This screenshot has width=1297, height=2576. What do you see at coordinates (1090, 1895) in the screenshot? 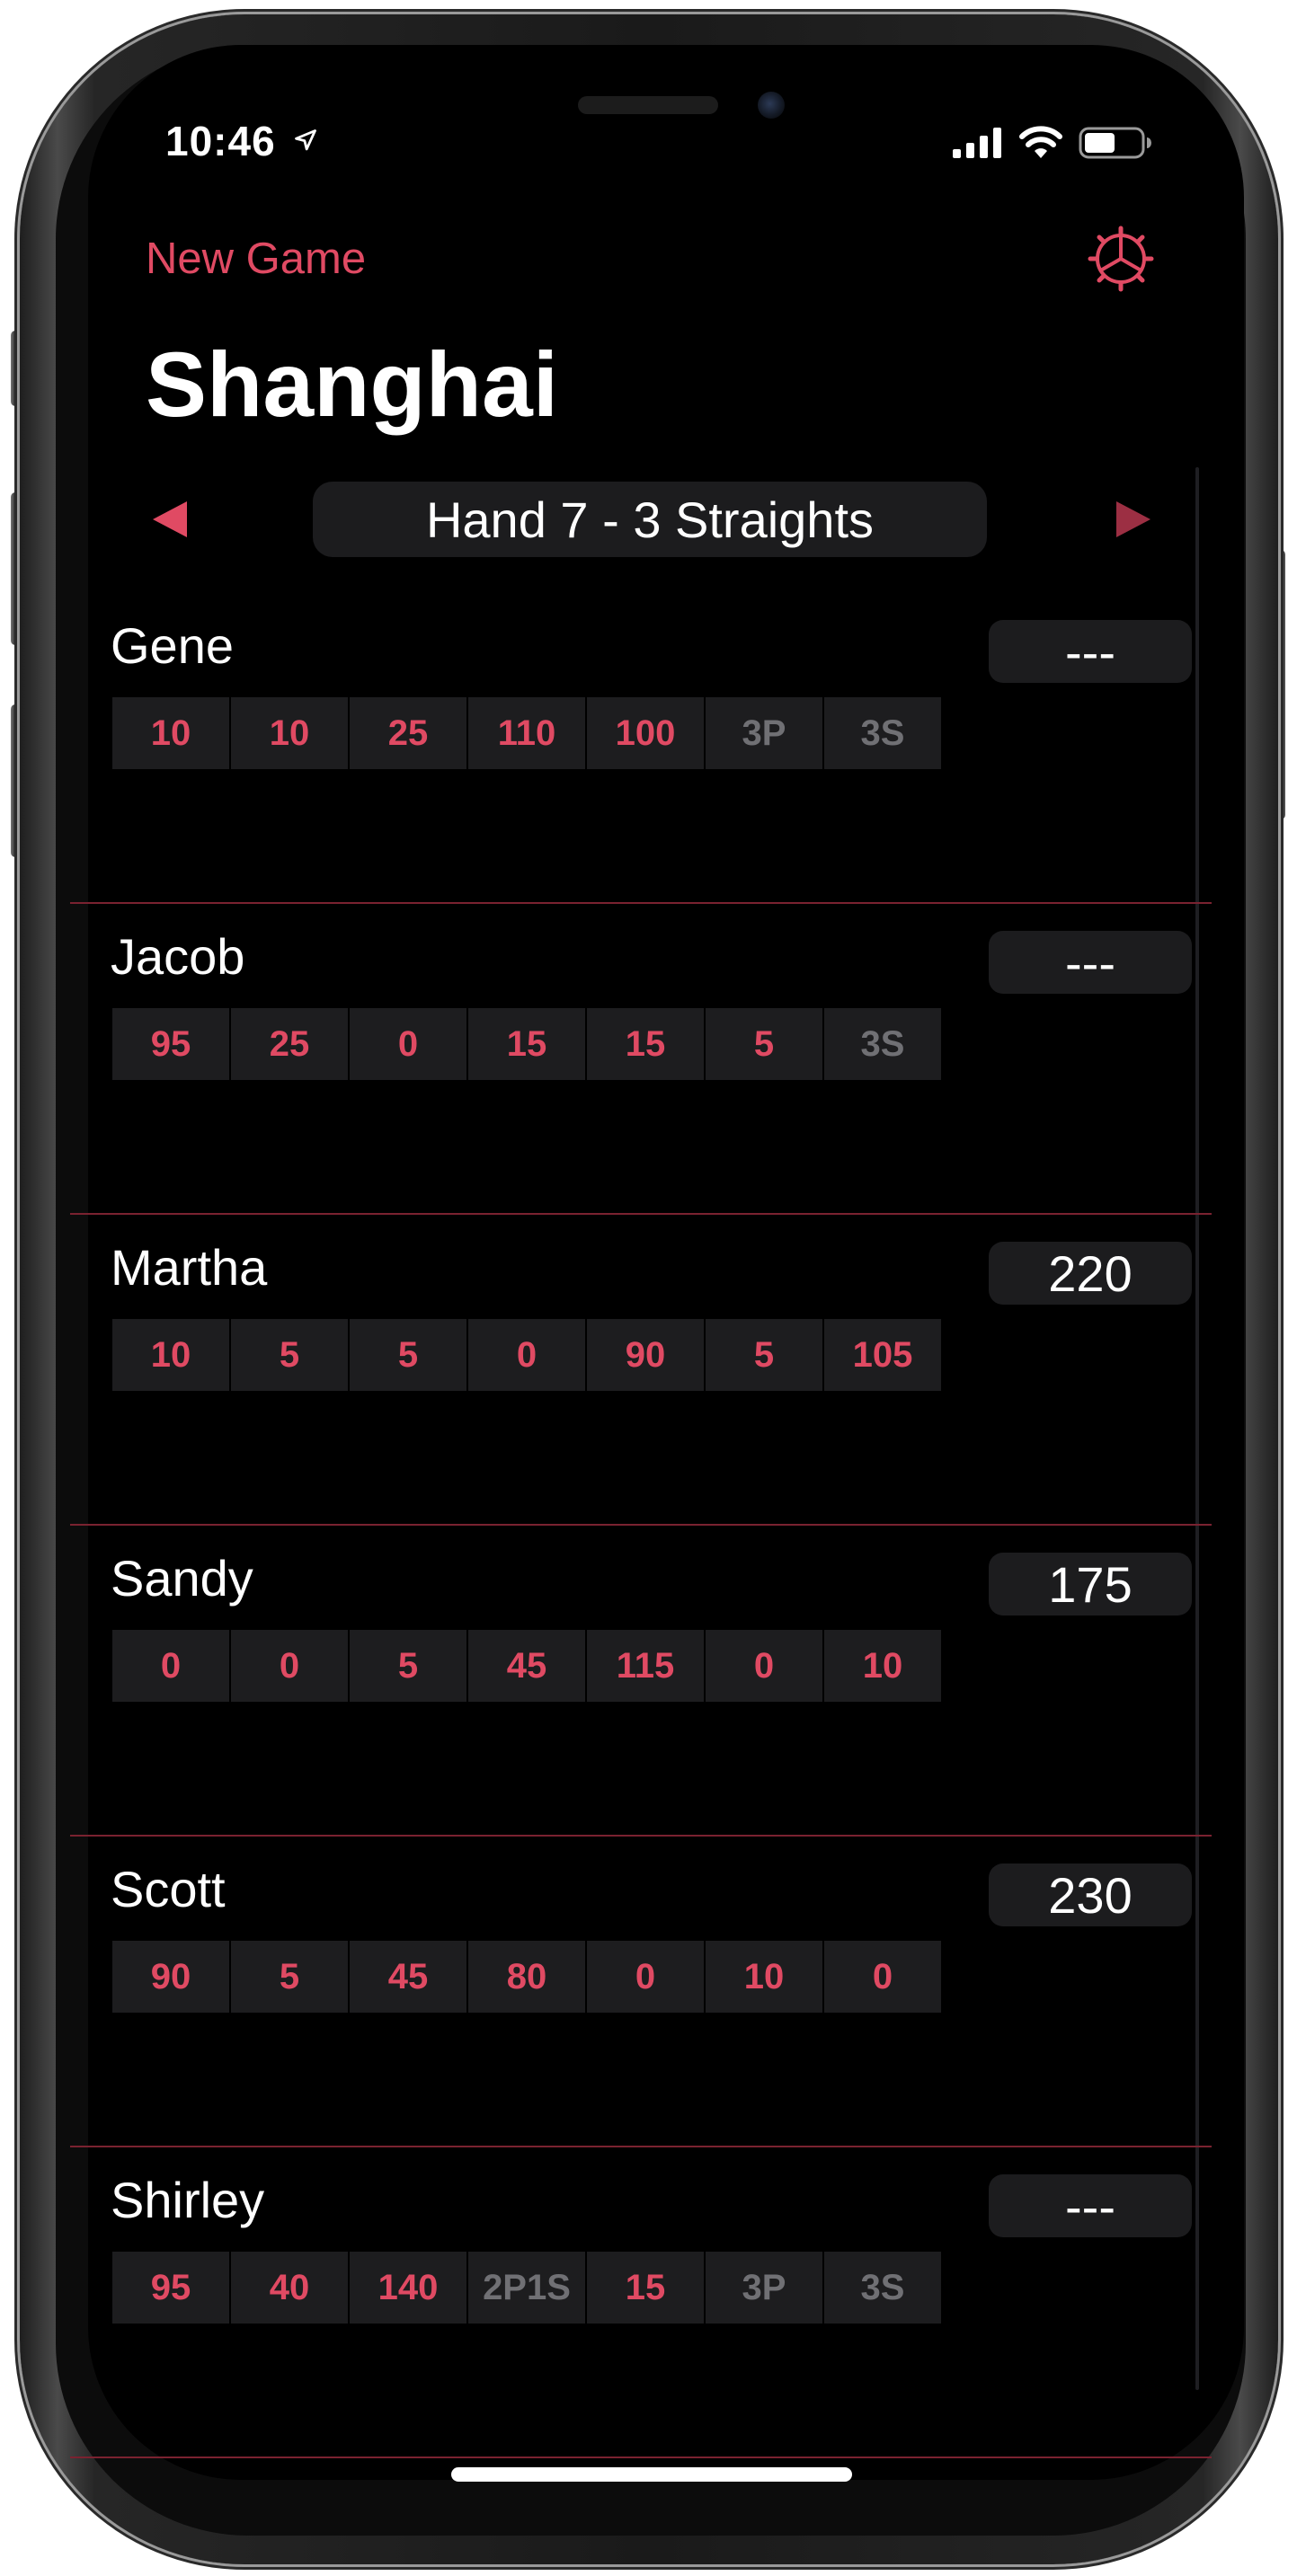
I see `player-total: 230` at bounding box center [1090, 1895].